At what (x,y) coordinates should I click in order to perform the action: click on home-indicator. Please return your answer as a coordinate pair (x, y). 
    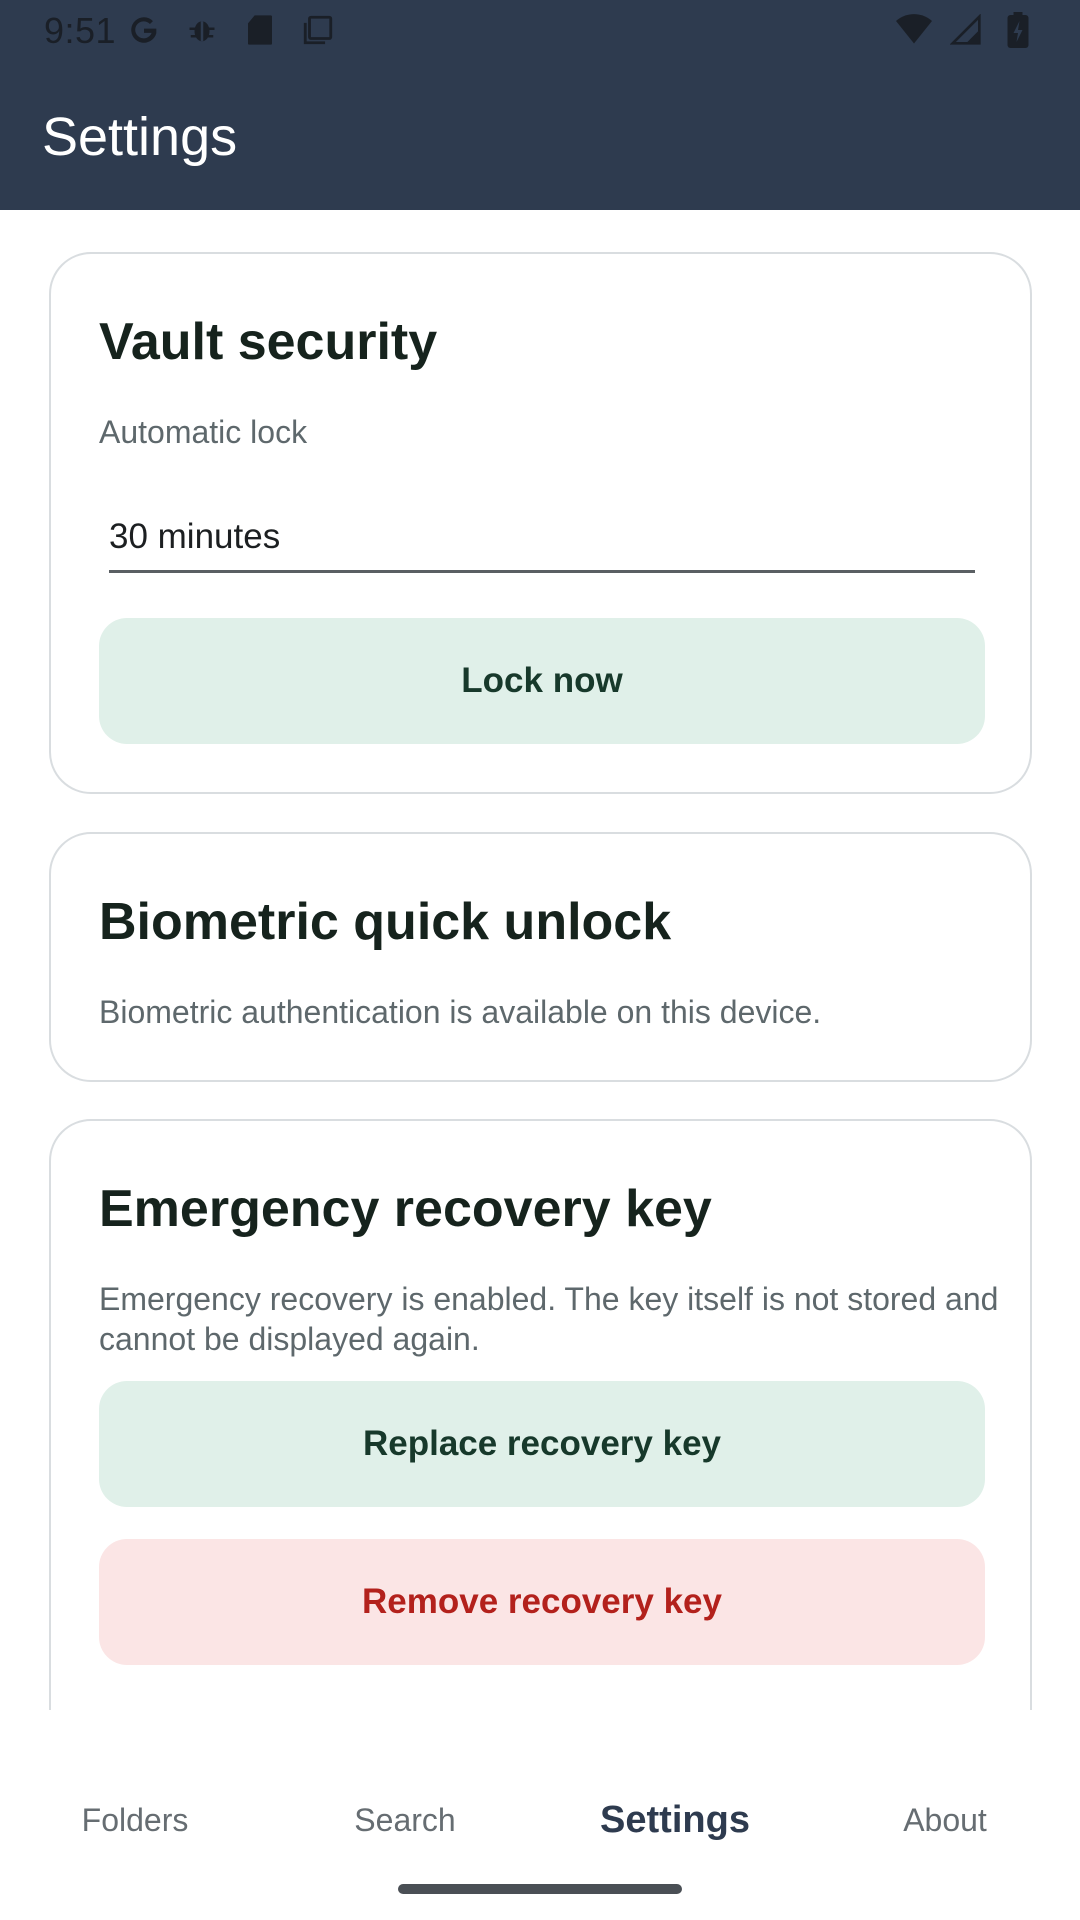
    Looking at the image, I should click on (540, 1889).